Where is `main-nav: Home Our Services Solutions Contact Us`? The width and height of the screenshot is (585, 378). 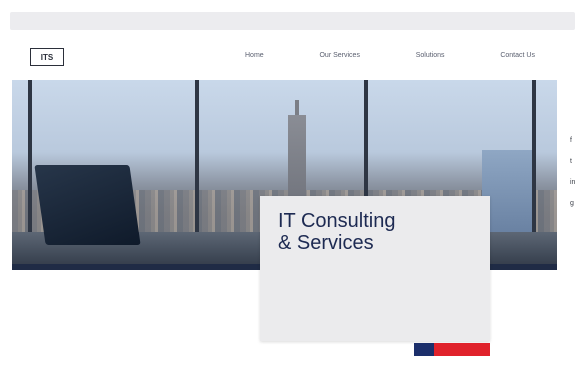
main-nav: Home Our Services Solutions Contact Us is located at coordinates (390, 55).